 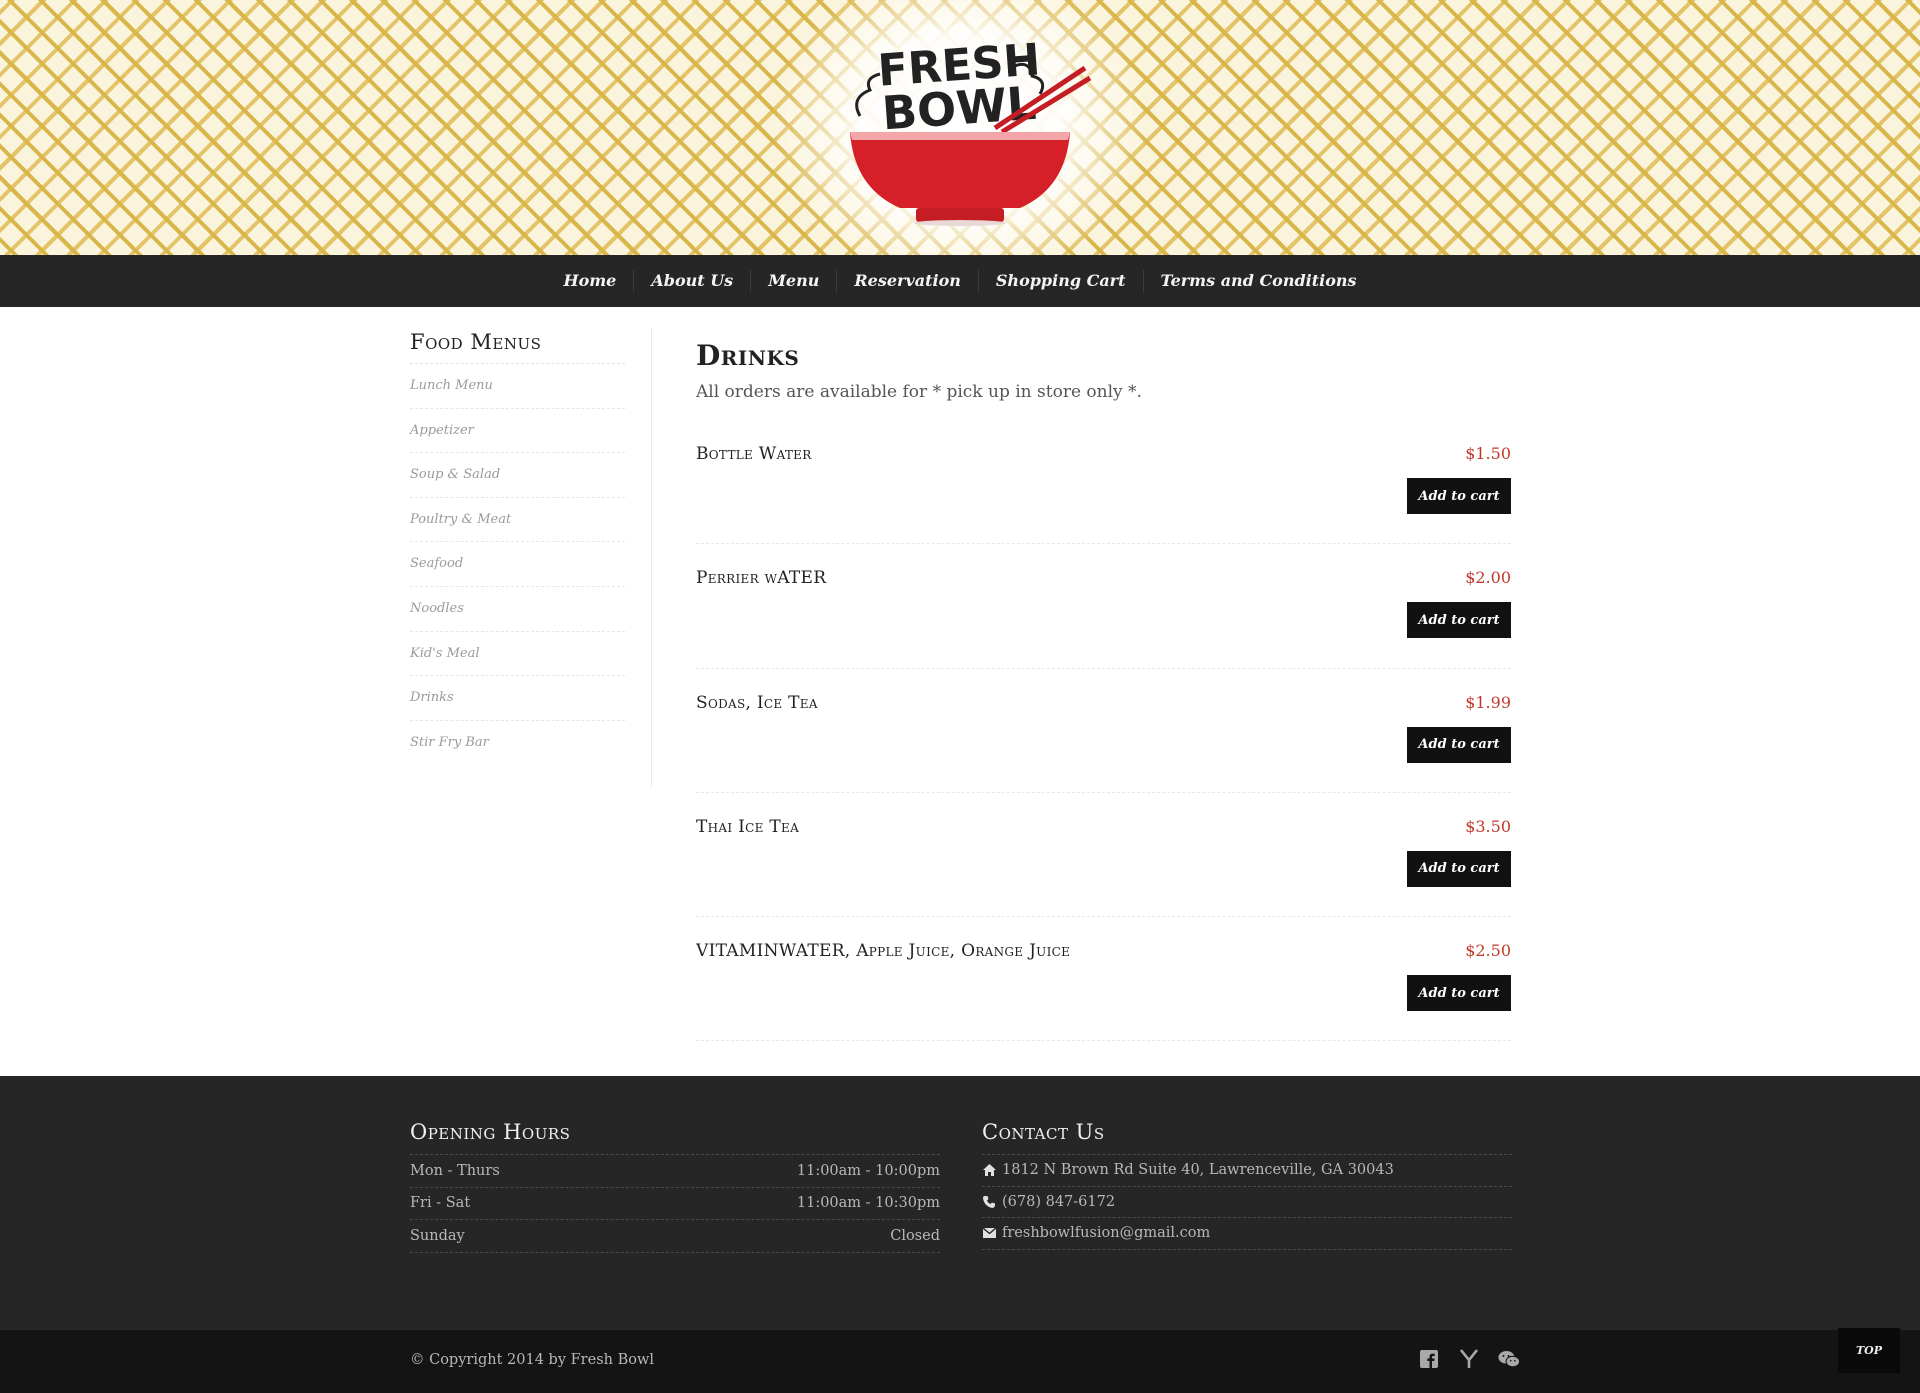 What do you see at coordinates (675, 1137) in the screenshot?
I see `opening-hours-title: Opening Hours` at bounding box center [675, 1137].